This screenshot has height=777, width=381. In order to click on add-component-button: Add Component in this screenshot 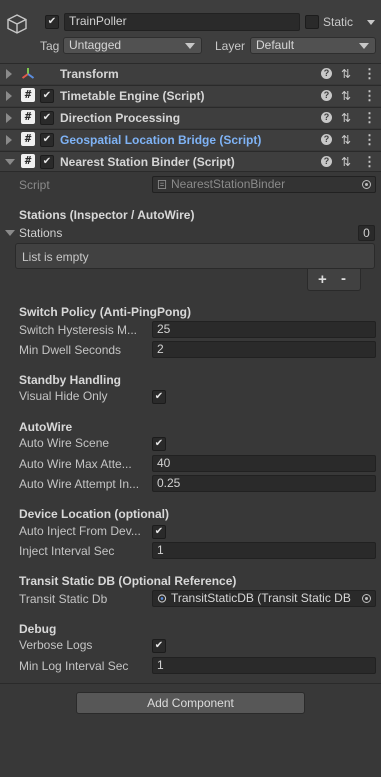, I will do `click(190, 703)`.